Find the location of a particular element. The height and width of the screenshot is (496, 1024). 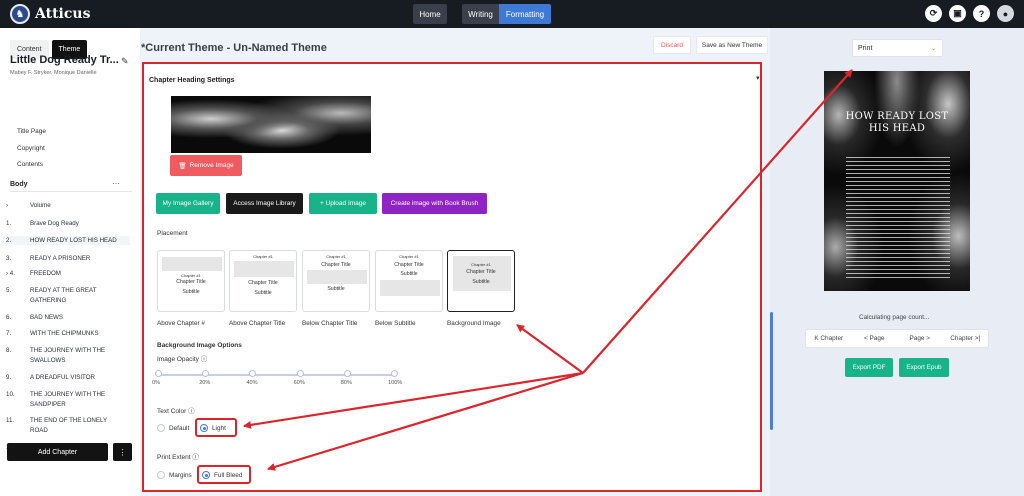

prev-page-button: < Page is located at coordinates (875, 338).